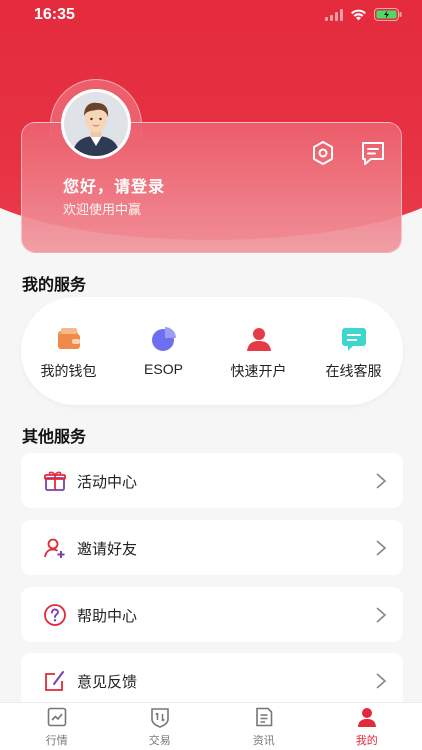  Describe the element at coordinates (54, 285) in the screenshot. I see `my-services-title: 我的服务` at that location.